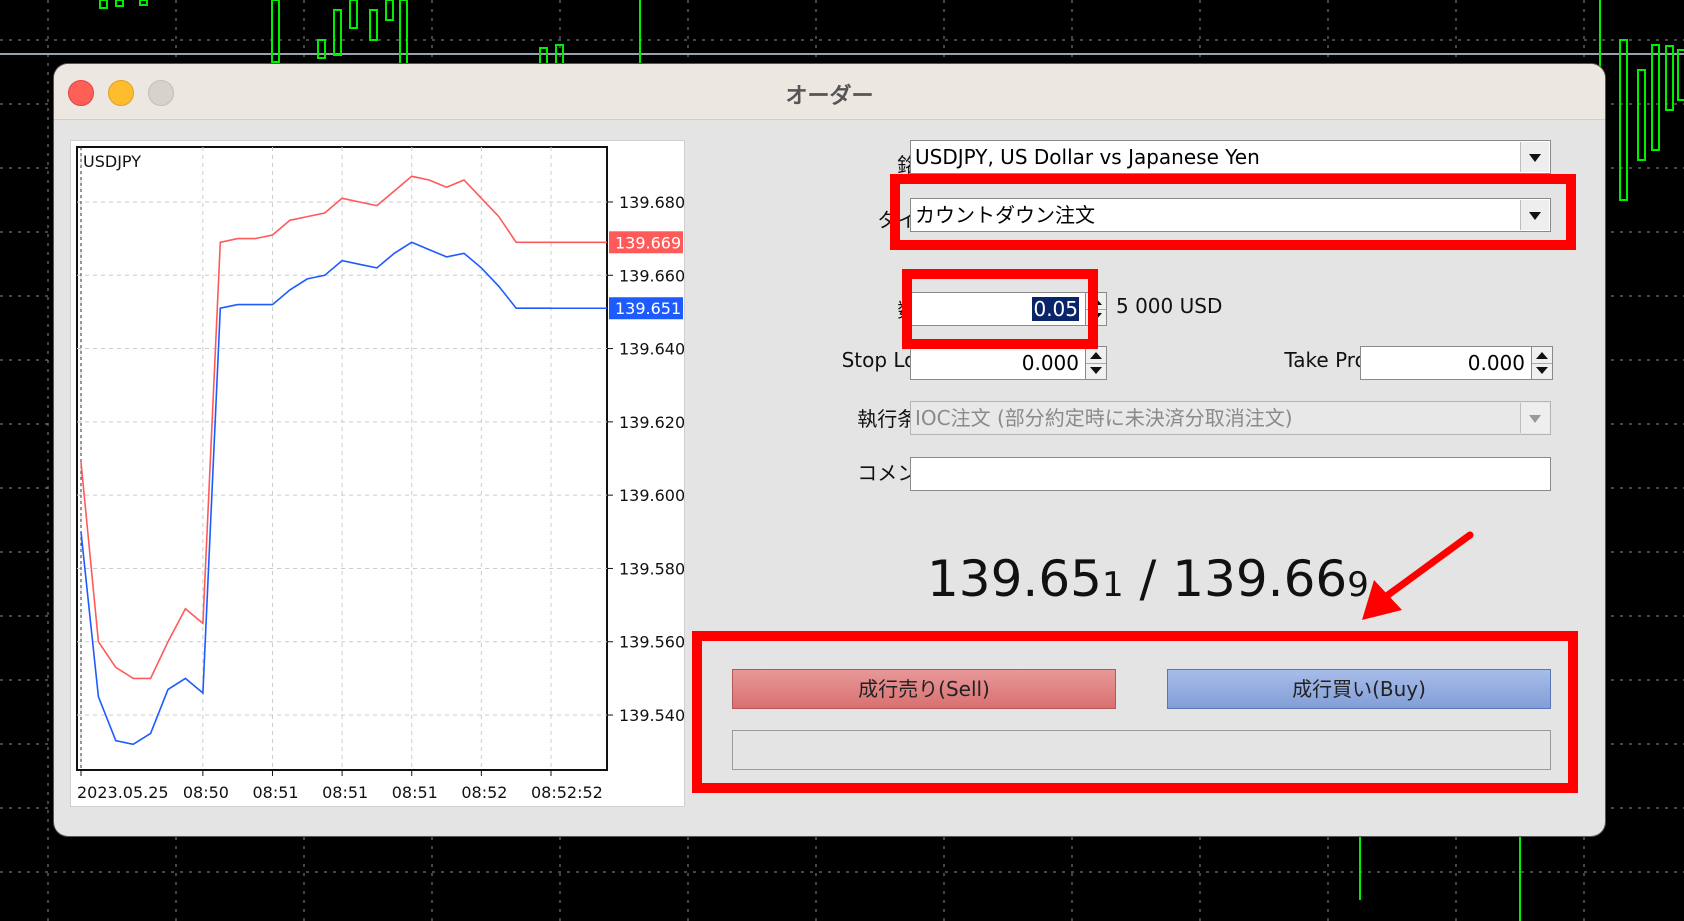 Image resolution: width=1684 pixels, height=921 pixels. I want to click on price-tick-label: 139.540, so click(651, 715).